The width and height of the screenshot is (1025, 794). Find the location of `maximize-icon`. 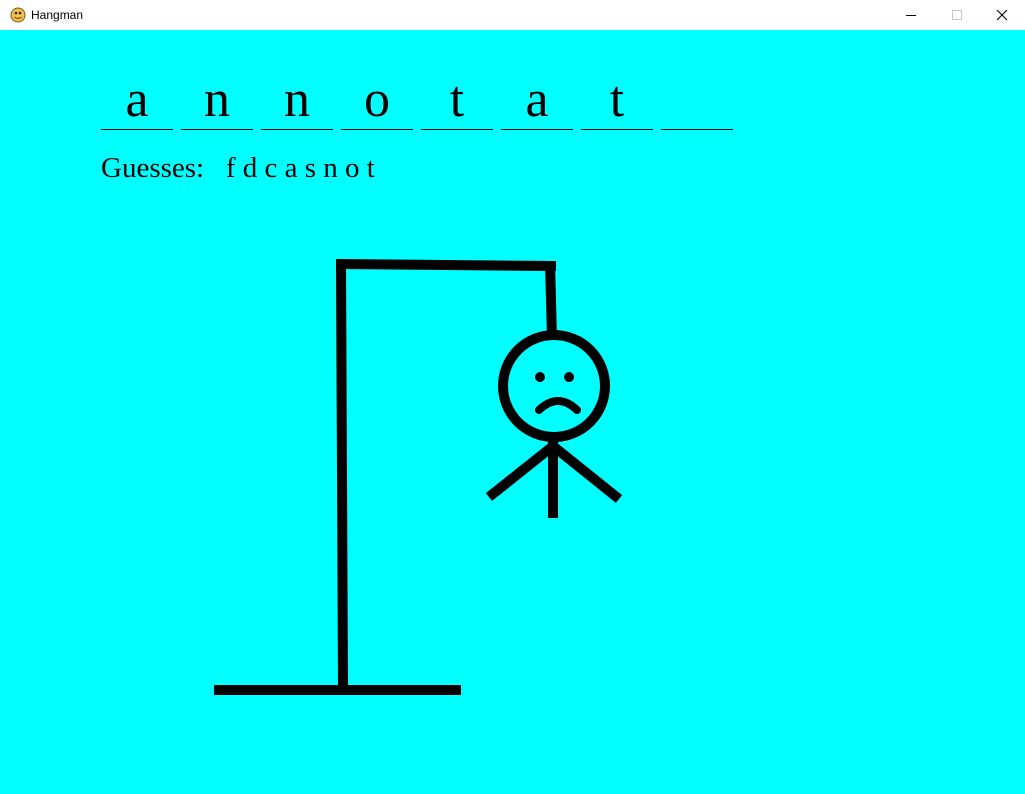

maximize-icon is located at coordinates (957, 15).